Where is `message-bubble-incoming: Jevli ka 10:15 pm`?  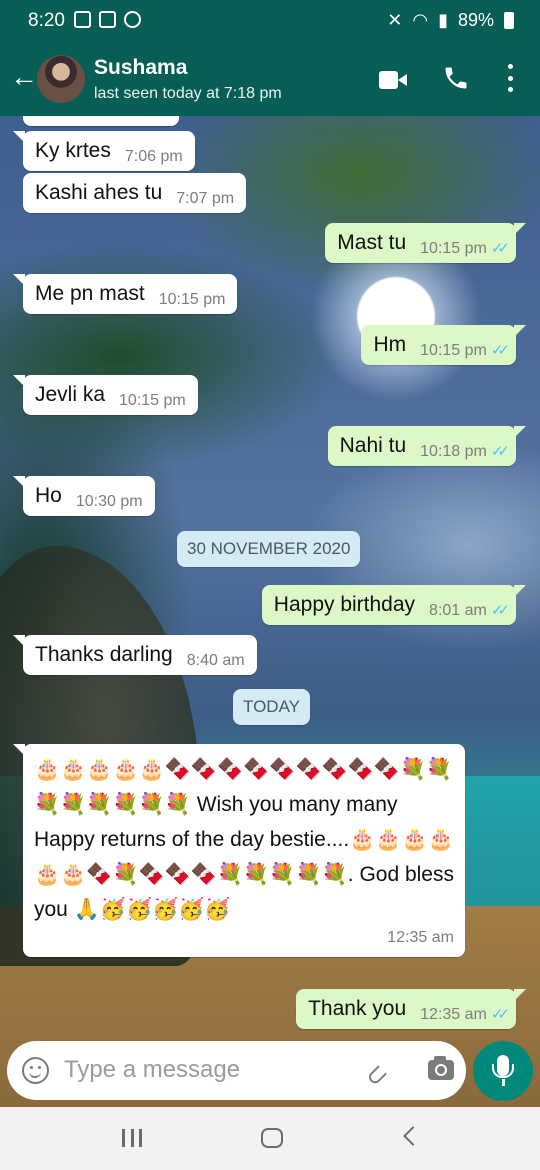 message-bubble-incoming: Jevli ka 10:15 pm is located at coordinates (105, 395).